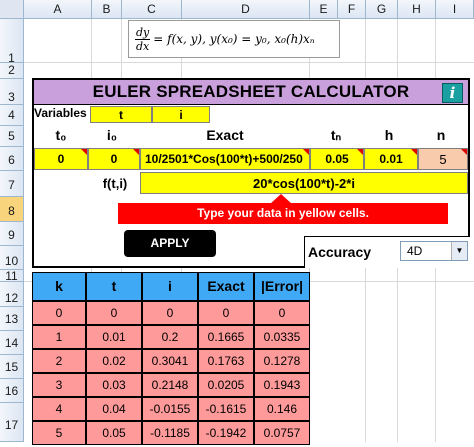  What do you see at coordinates (114, 433) in the screenshot?
I see `table-cell: 0.05` at bounding box center [114, 433].